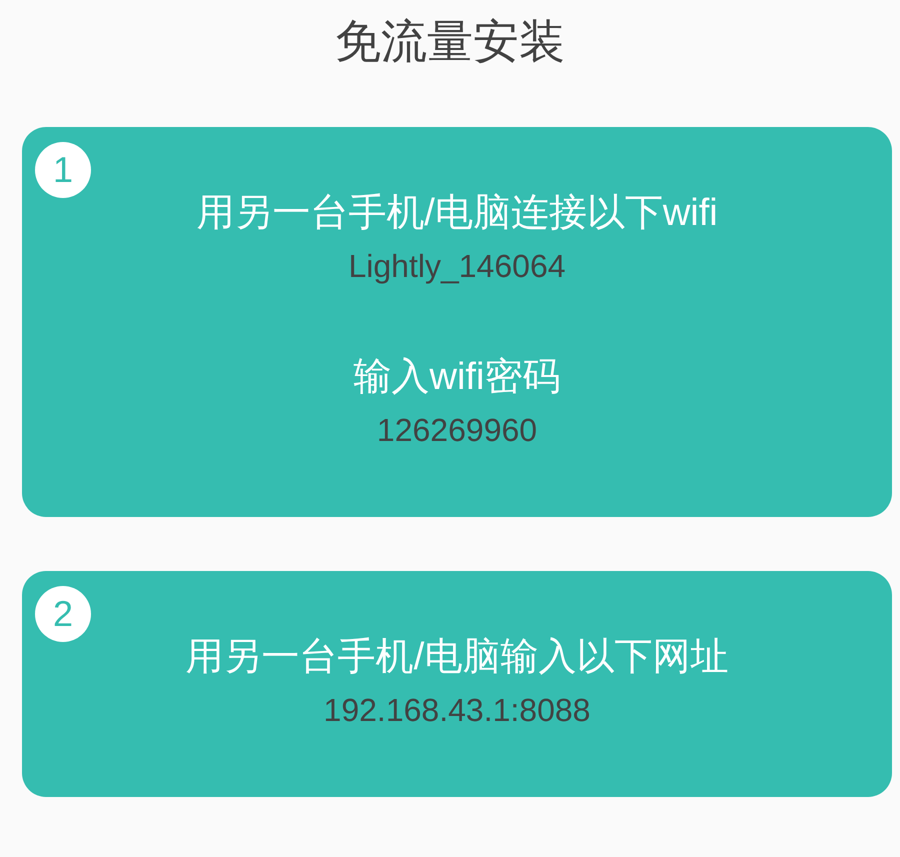  Describe the element at coordinates (457, 377) in the screenshot. I see `instruction-text: 输入wifi密码` at that location.